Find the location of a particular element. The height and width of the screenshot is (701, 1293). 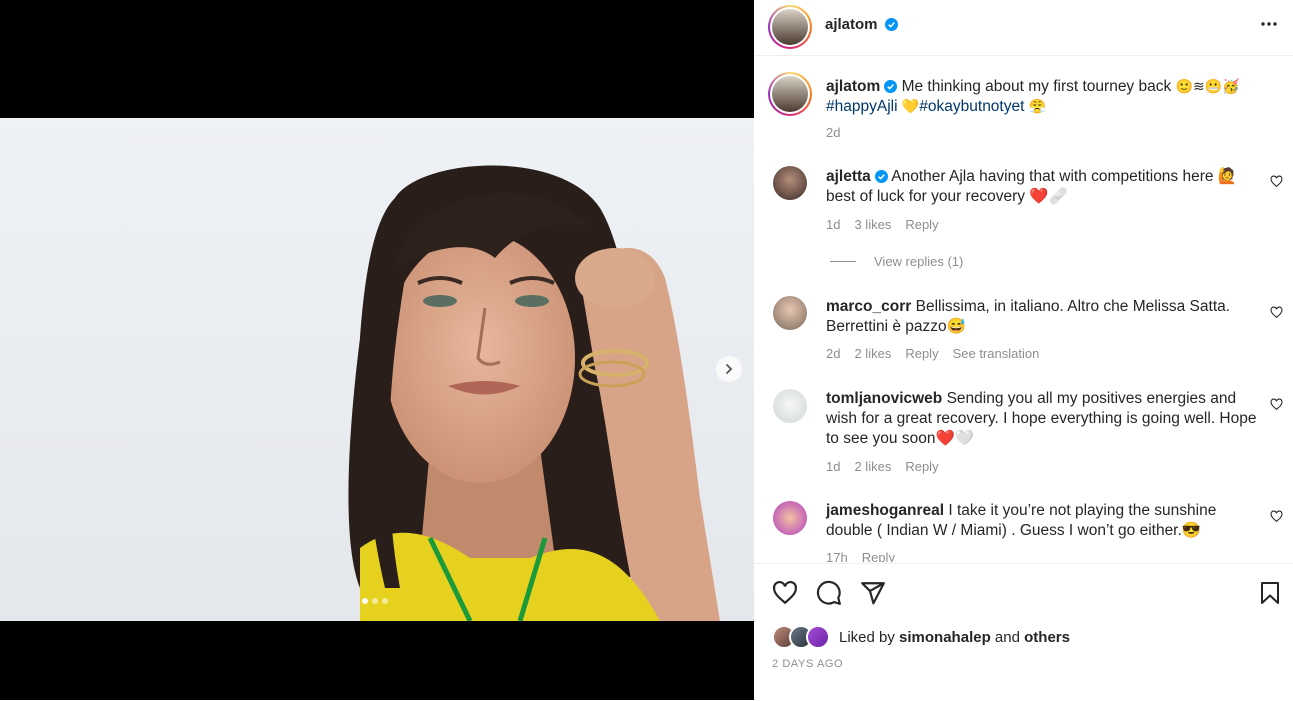

comment-meta: 2d 2 likes Reply See translation is located at coordinates (932, 353).